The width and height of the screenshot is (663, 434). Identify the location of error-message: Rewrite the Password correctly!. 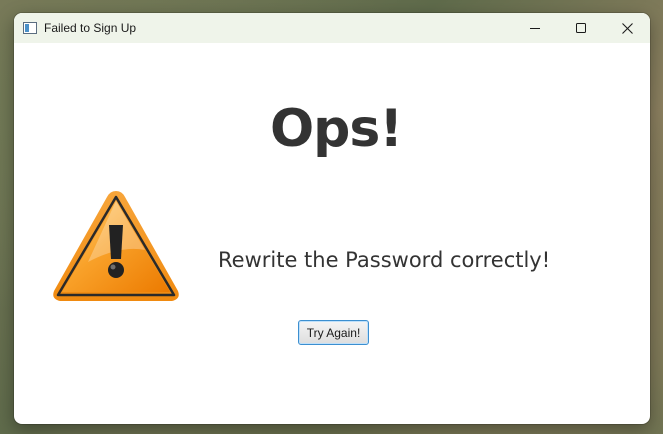
(384, 260).